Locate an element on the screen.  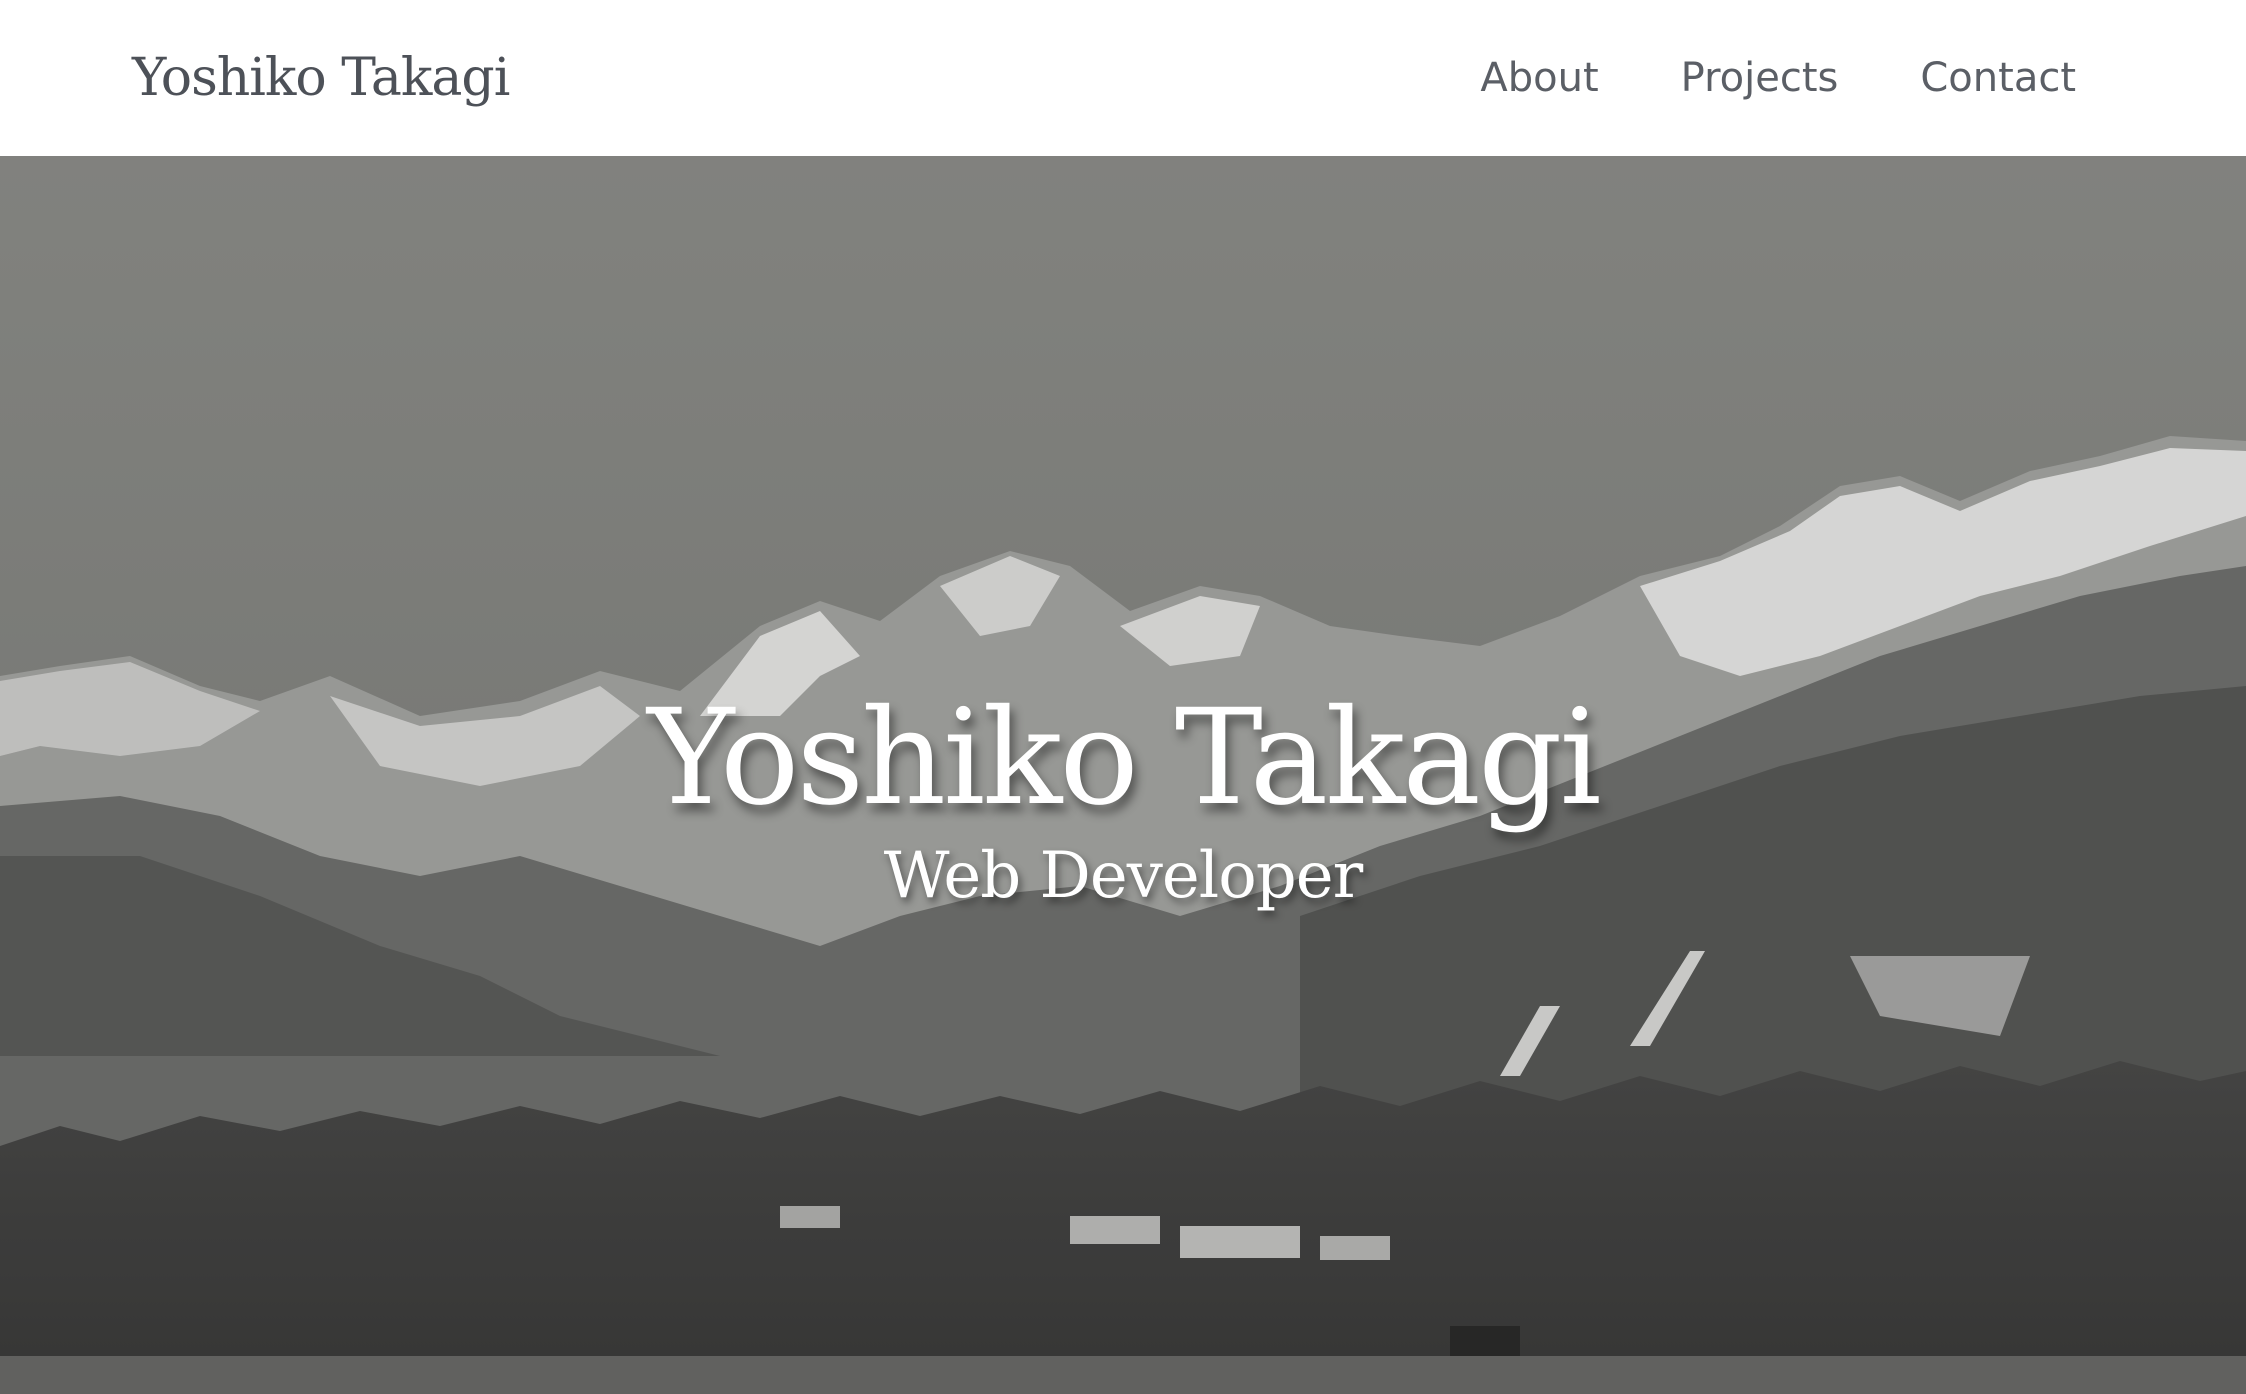
hero-title: Yoshiko Takagi is located at coordinates (1124, 758).